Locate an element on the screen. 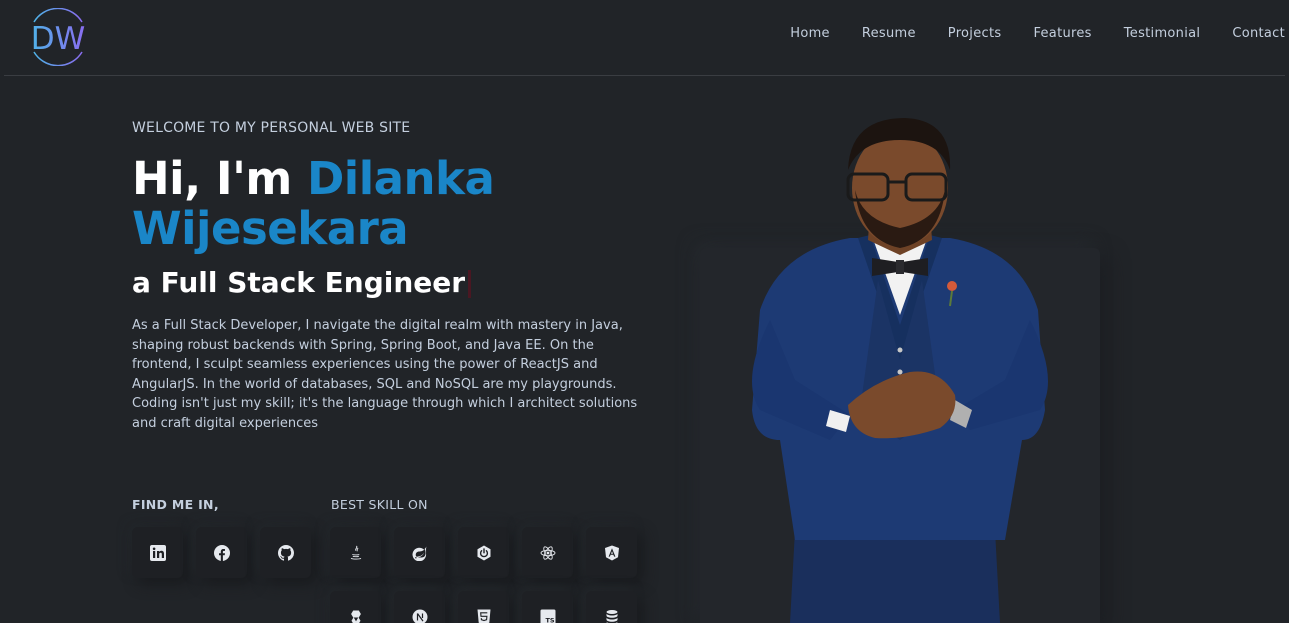  github-icon is located at coordinates (285, 552).